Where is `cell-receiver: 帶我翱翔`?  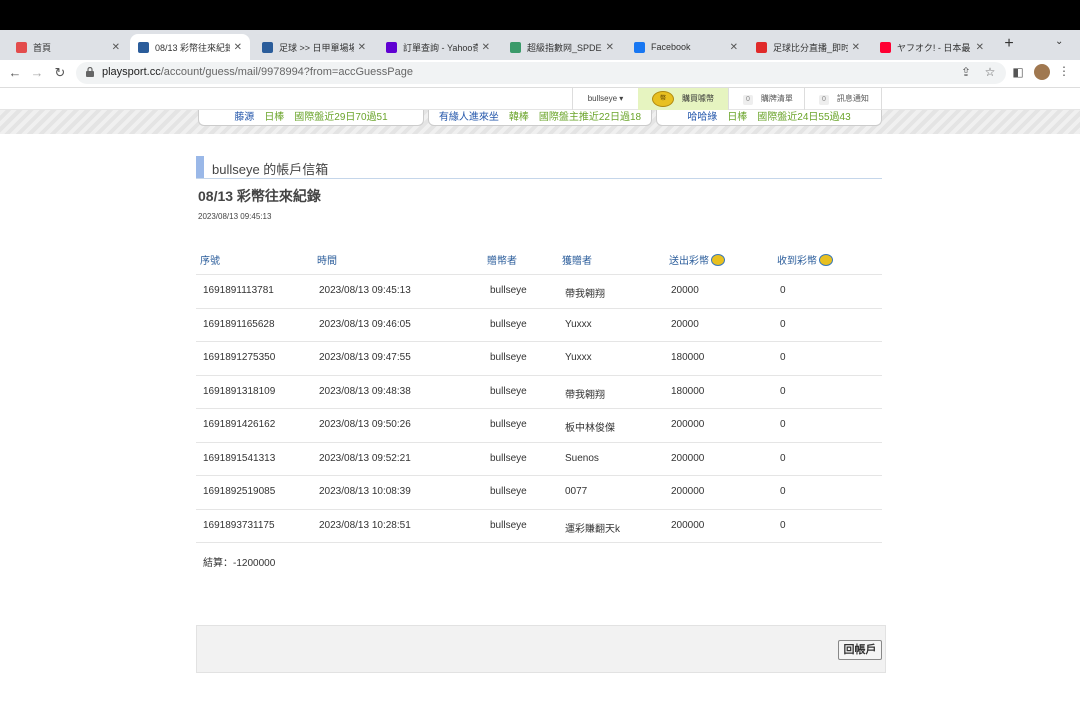
cell-receiver: 帶我翱翔 is located at coordinates (585, 395).